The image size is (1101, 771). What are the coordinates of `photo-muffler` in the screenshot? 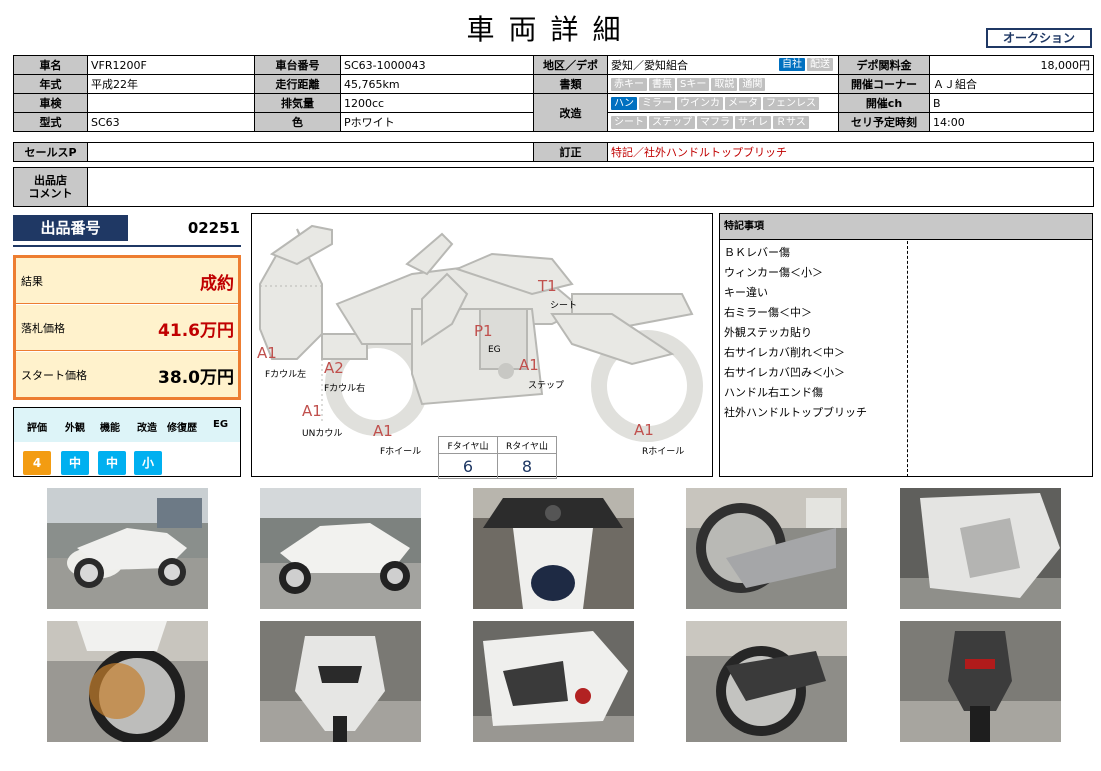 It's located at (766, 548).